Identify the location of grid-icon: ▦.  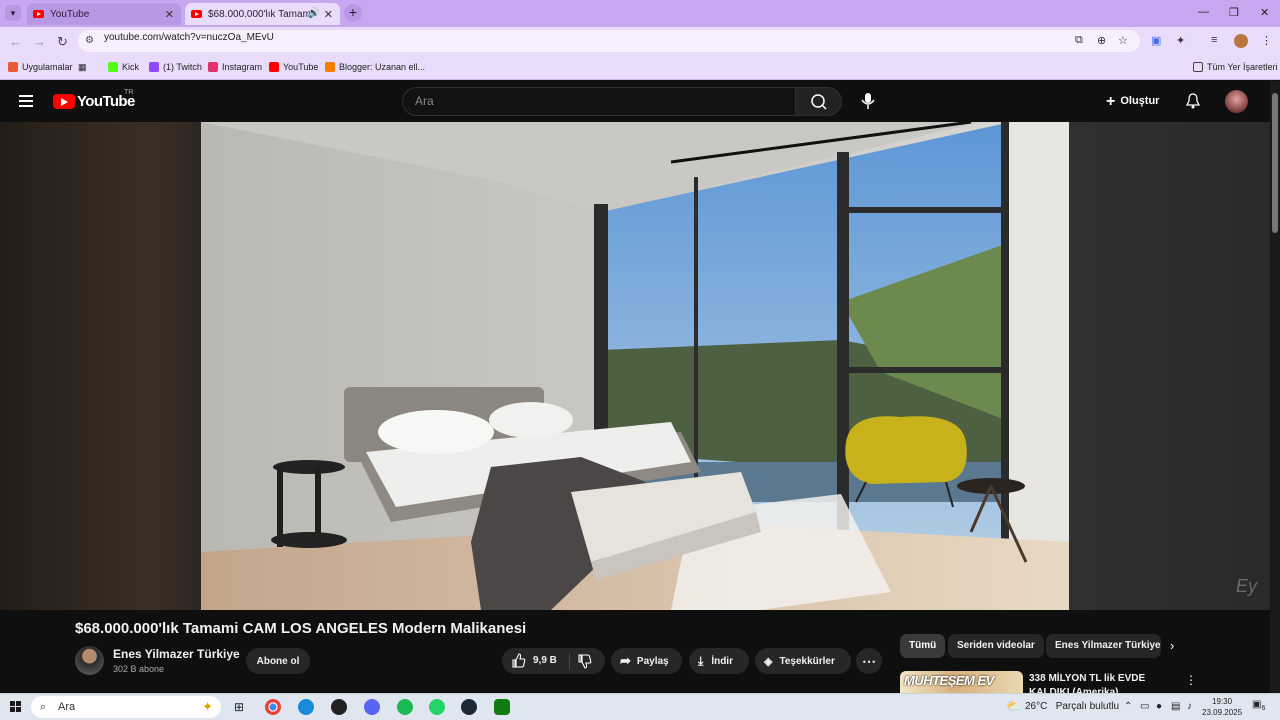
(82, 67).